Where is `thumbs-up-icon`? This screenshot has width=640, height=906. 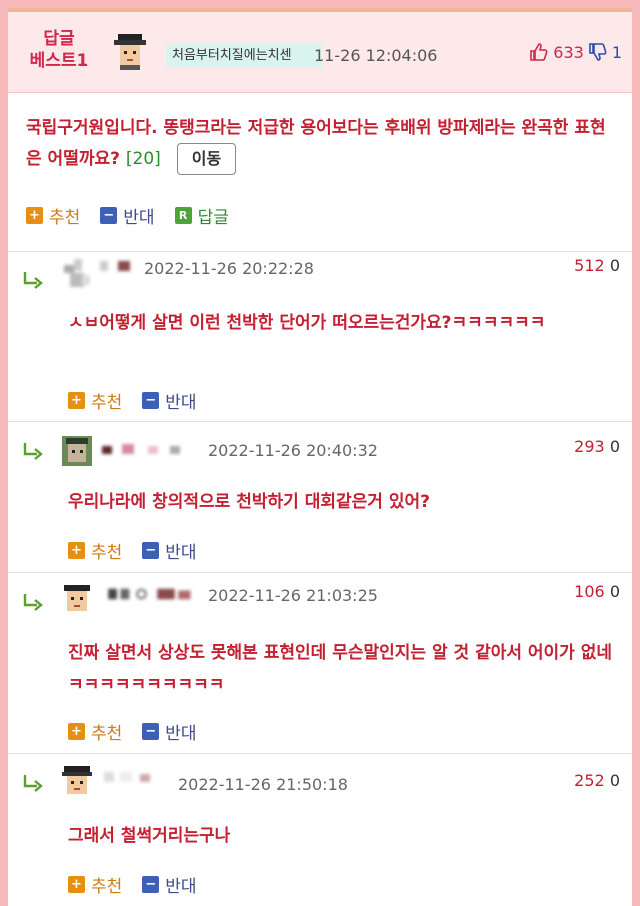
thumbs-up-icon is located at coordinates (539, 52).